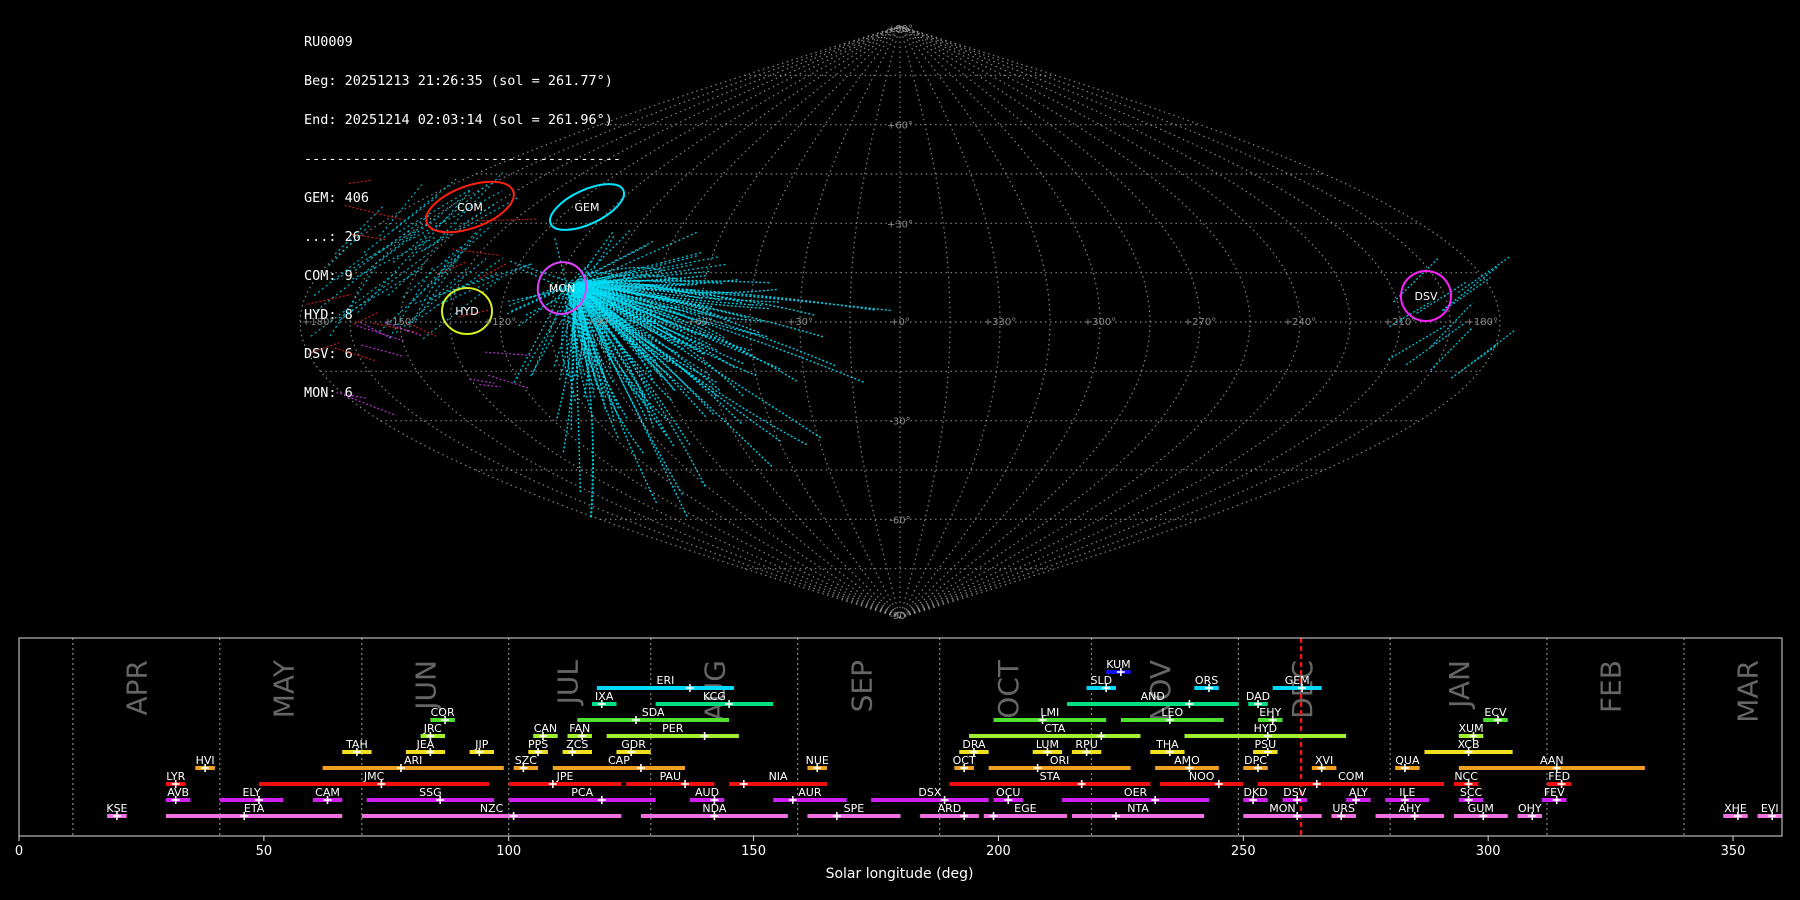 Image resolution: width=1800 pixels, height=900 pixels. Describe the element at coordinates (1770, 808) in the screenshot. I see `shower-label-evi: EVI` at that location.